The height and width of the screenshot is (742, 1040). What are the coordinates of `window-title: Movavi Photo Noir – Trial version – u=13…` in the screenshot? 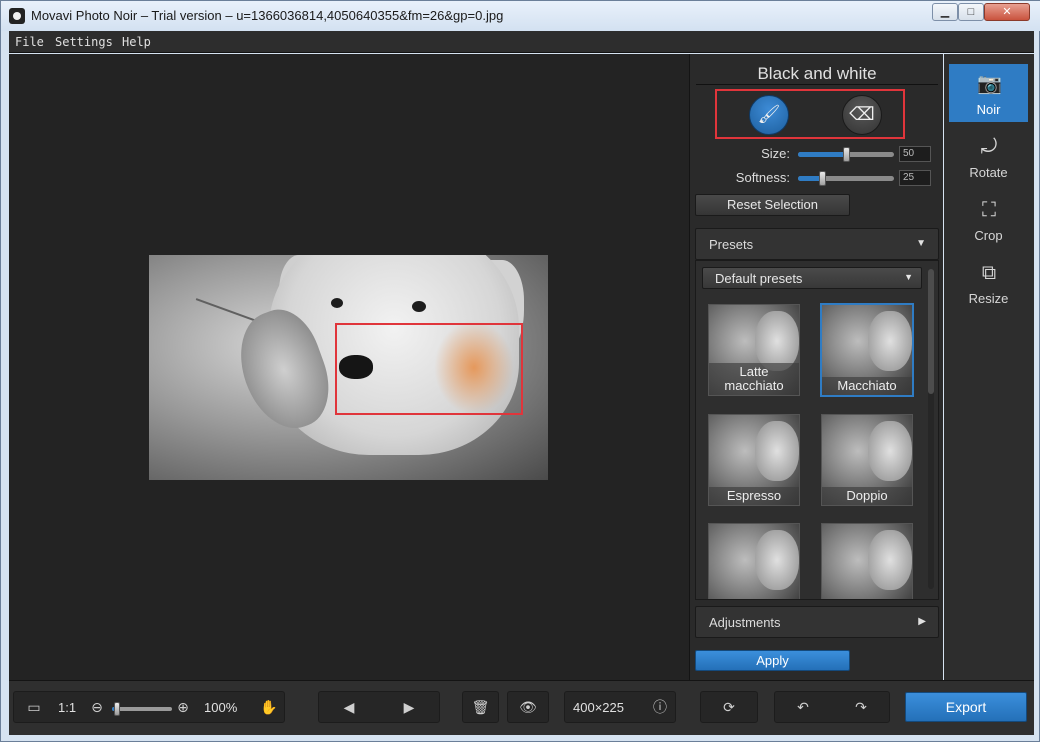 It's located at (267, 15).